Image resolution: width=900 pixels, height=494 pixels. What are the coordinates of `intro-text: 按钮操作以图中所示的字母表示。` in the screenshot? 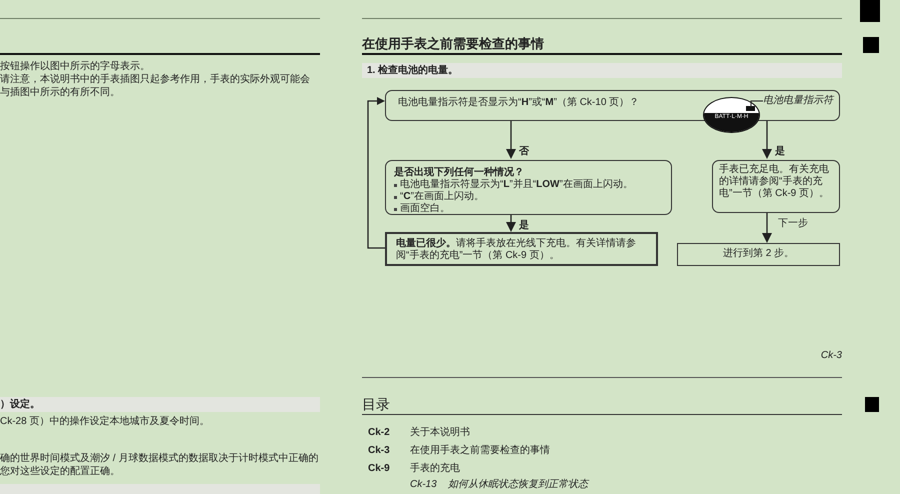 It's located at (75, 66).